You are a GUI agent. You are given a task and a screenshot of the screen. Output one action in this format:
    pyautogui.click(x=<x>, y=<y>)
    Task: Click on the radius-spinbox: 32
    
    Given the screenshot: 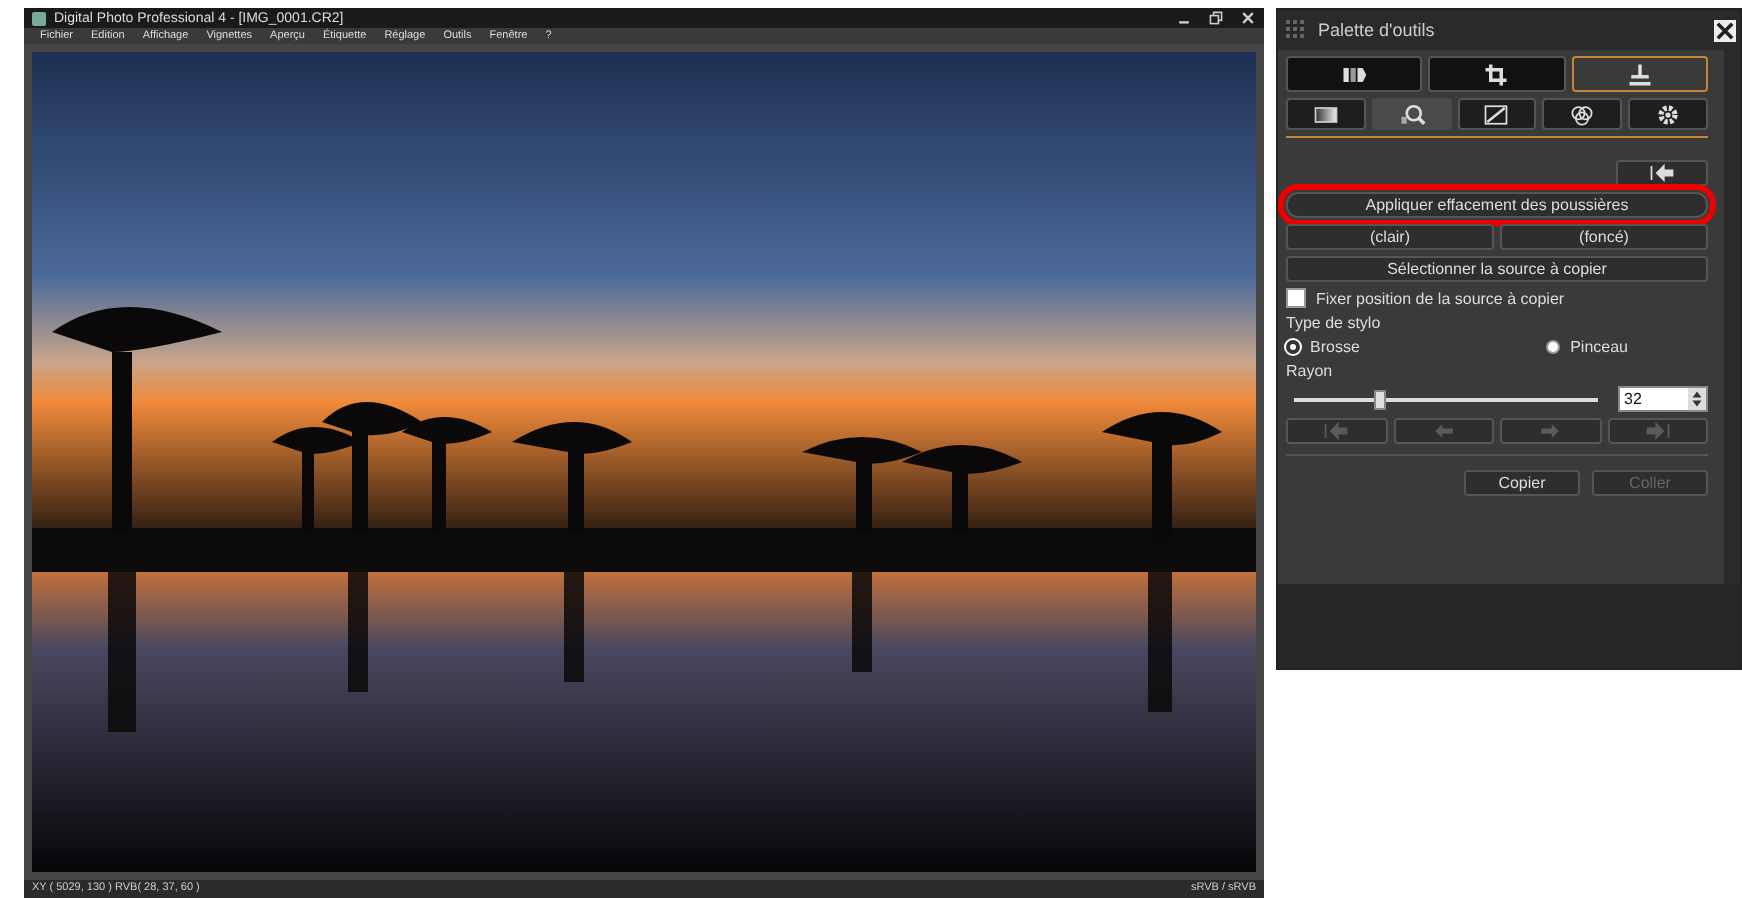 What is the action you would take?
    pyautogui.click(x=1663, y=399)
    